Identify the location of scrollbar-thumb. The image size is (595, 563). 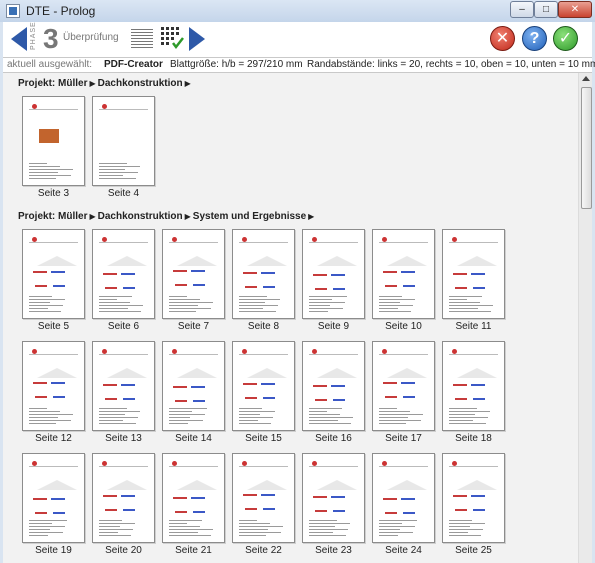
(586, 148).